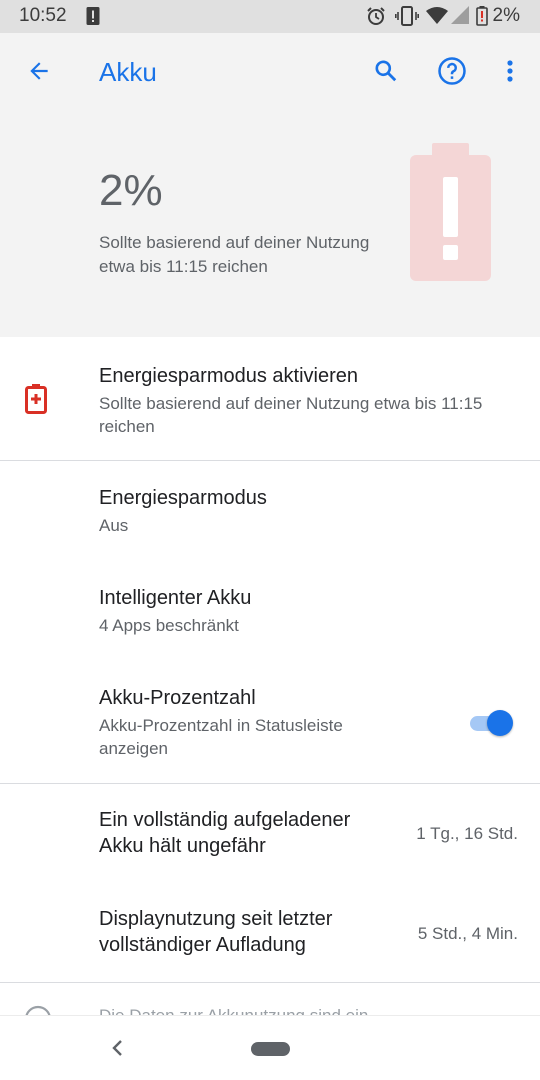 This screenshot has height=1080, width=540. I want to click on battery-icon, so click(482, 18).